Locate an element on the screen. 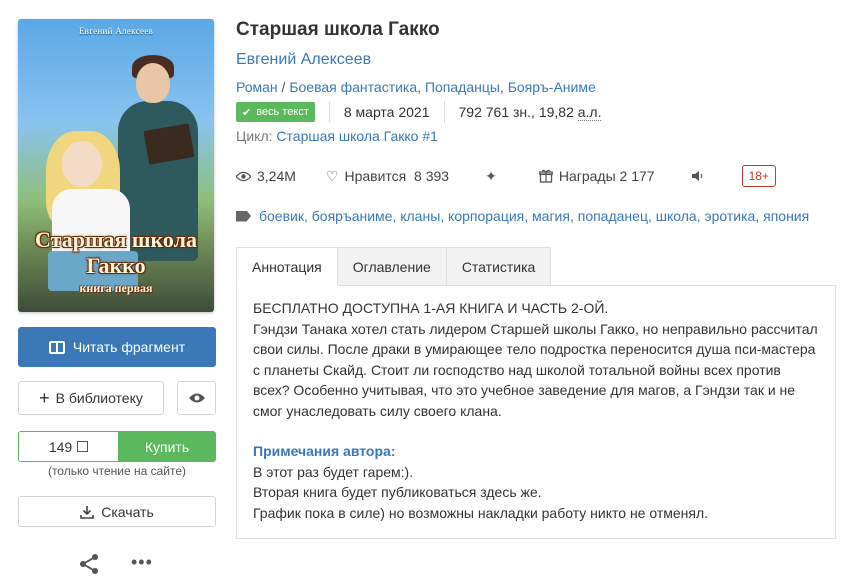 This screenshot has height=585, width=856. book-title: Старшая школа Гакко is located at coordinates (338, 29).